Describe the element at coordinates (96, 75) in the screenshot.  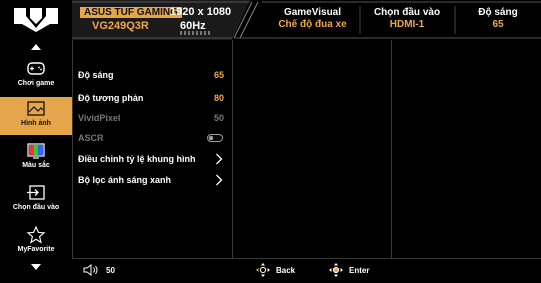
I see `menu-item-label: Độ sáng` at that location.